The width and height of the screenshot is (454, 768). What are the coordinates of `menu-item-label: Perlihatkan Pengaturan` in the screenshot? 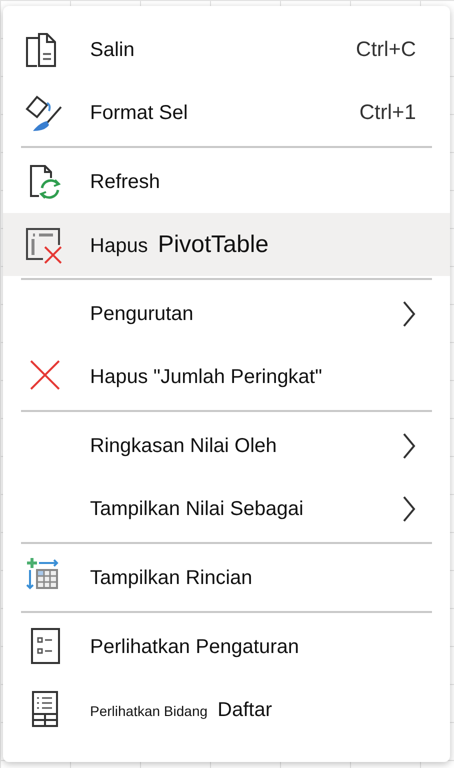 It's located at (195, 647).